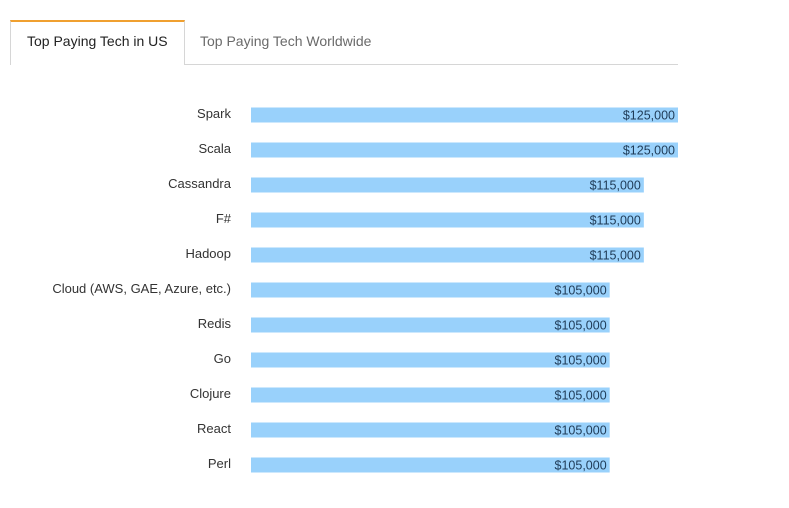  What do you see at coordinates (215, 323) in the screenshot?
I see `category-label: Redis` at bounding box center [215, 323].